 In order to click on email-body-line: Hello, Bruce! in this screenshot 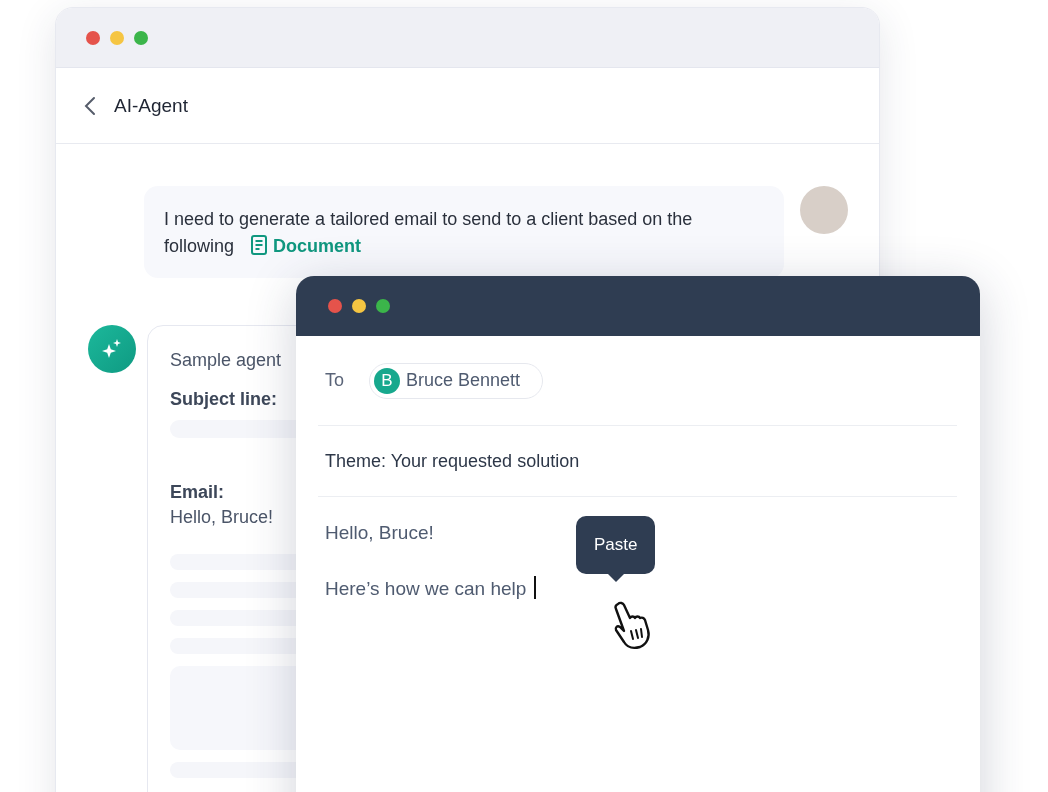, I will do `click(379, 533)`.